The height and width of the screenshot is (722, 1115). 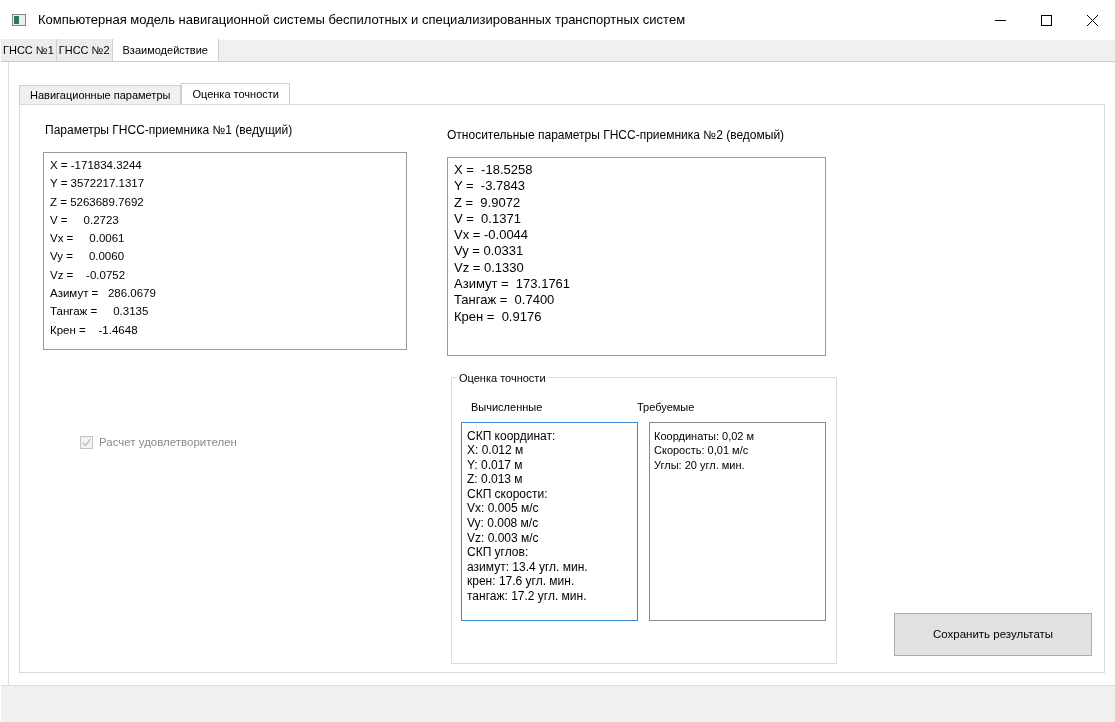 What do you see at coordinates (527, 596) in the screenshot?
I see `value-line: тангаж: 17.2 угл. мин.` at bounding box center [527, 596].